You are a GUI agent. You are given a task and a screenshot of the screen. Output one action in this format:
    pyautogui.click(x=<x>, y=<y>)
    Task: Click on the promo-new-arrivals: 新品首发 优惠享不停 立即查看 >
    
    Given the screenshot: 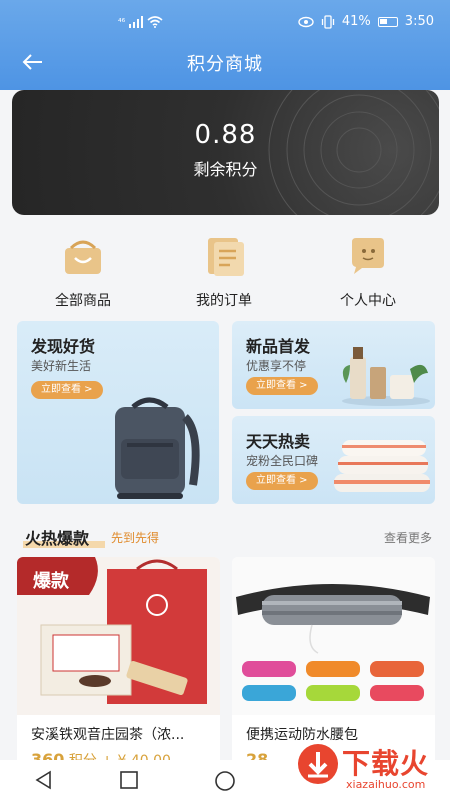 What is the action you would take?
    pyautogui.click(x=333, y=365)
    